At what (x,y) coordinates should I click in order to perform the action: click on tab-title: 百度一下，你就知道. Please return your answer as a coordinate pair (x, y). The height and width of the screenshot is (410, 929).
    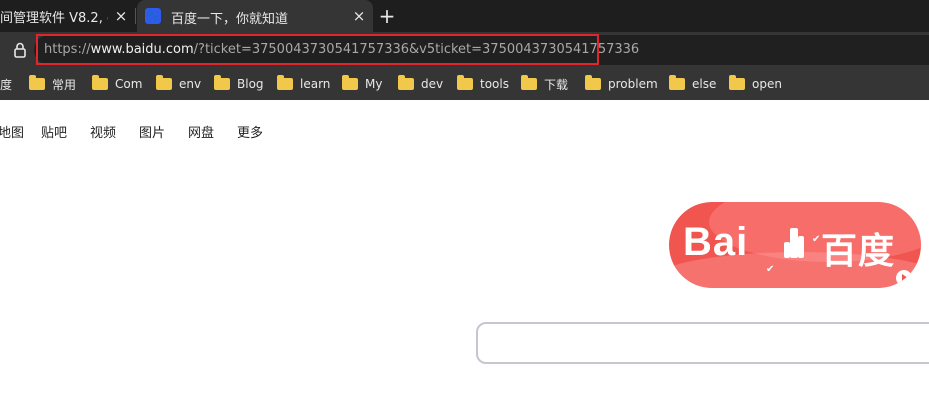
    Looking at the image, I should click on (230, 19).